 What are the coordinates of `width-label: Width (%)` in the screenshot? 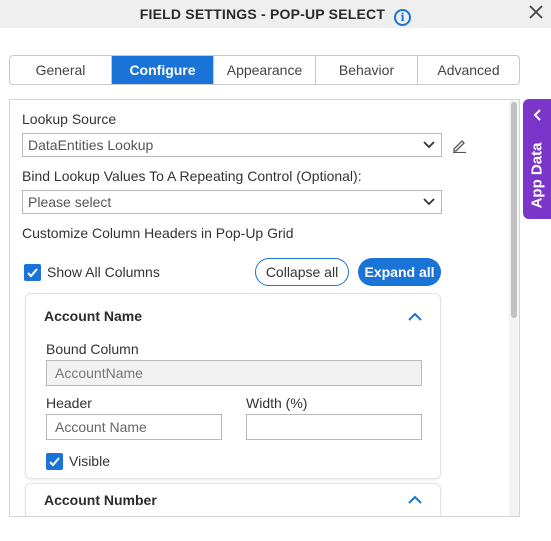 It's located at (277, 403).